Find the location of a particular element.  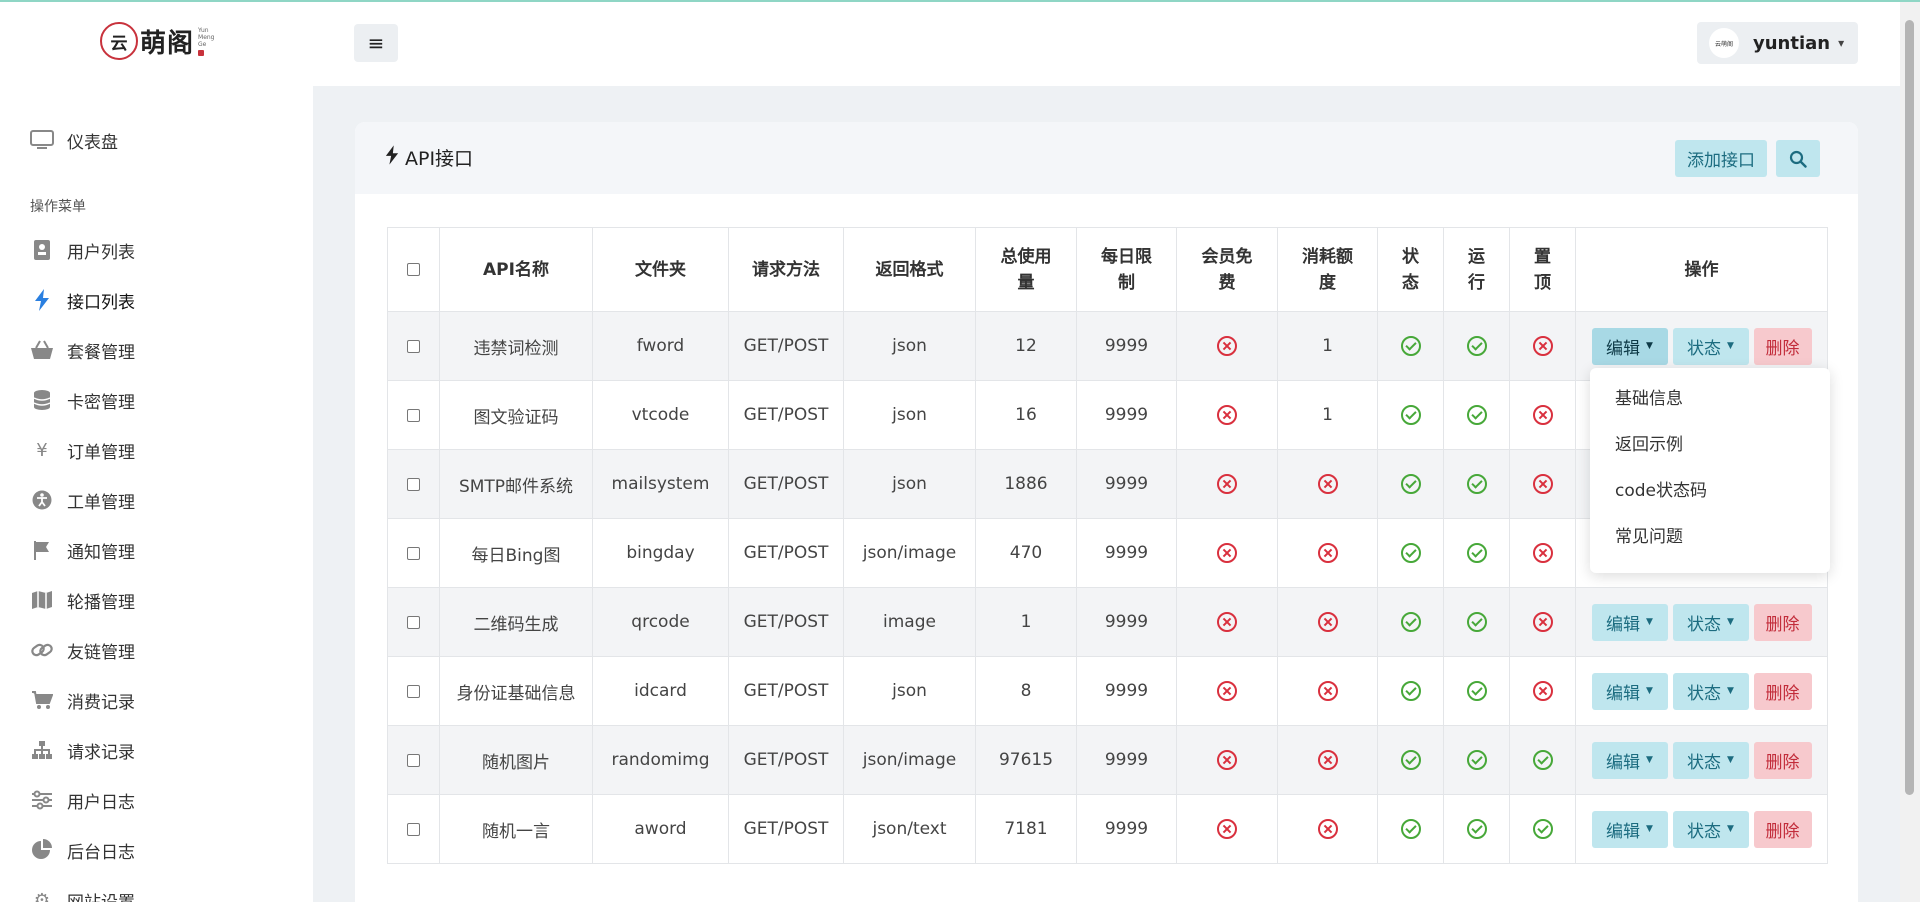

menu-item-status-codes: code状态码 is located at coordinates (1710, 491).